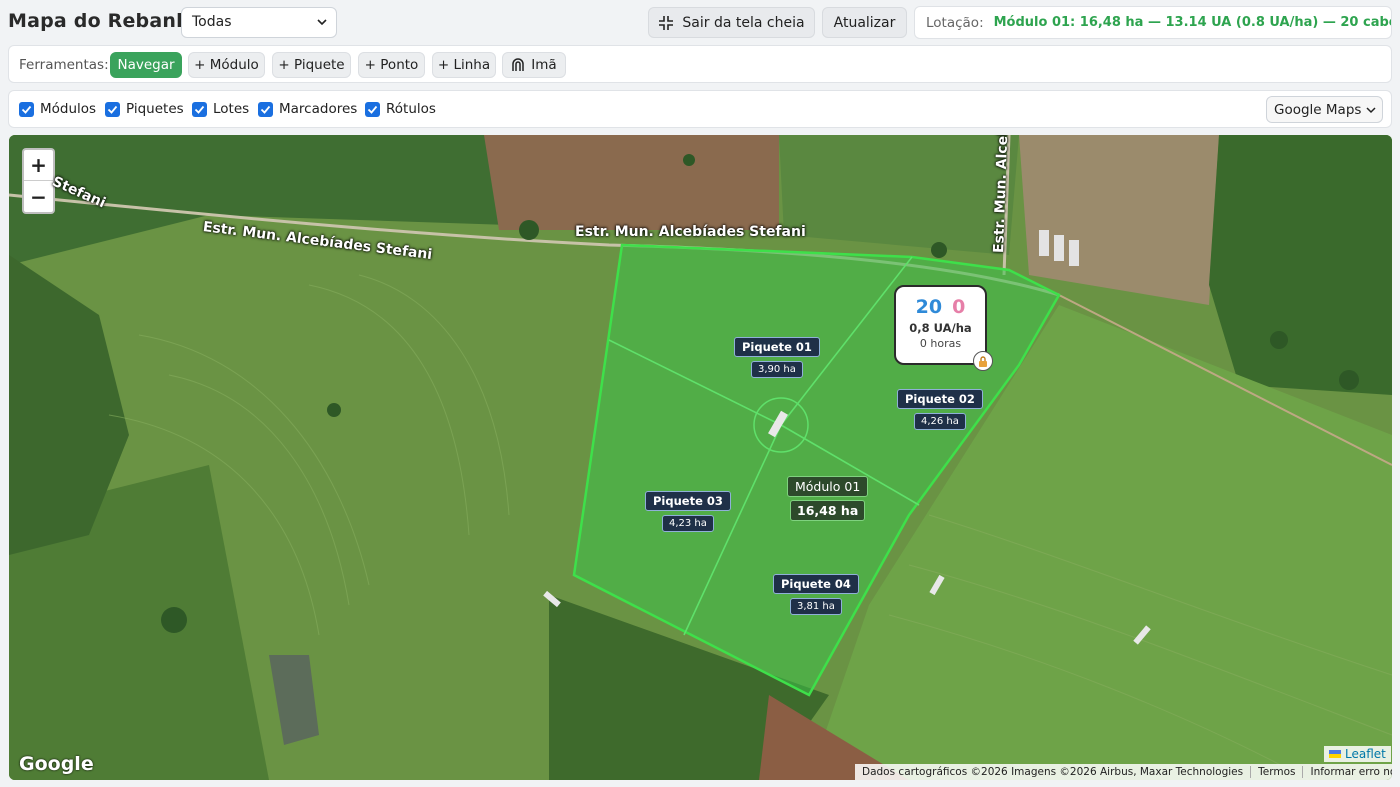 The image size is (1400, 787). I want to click on stocking-rate-label: Lotação:, so click(955, 22).